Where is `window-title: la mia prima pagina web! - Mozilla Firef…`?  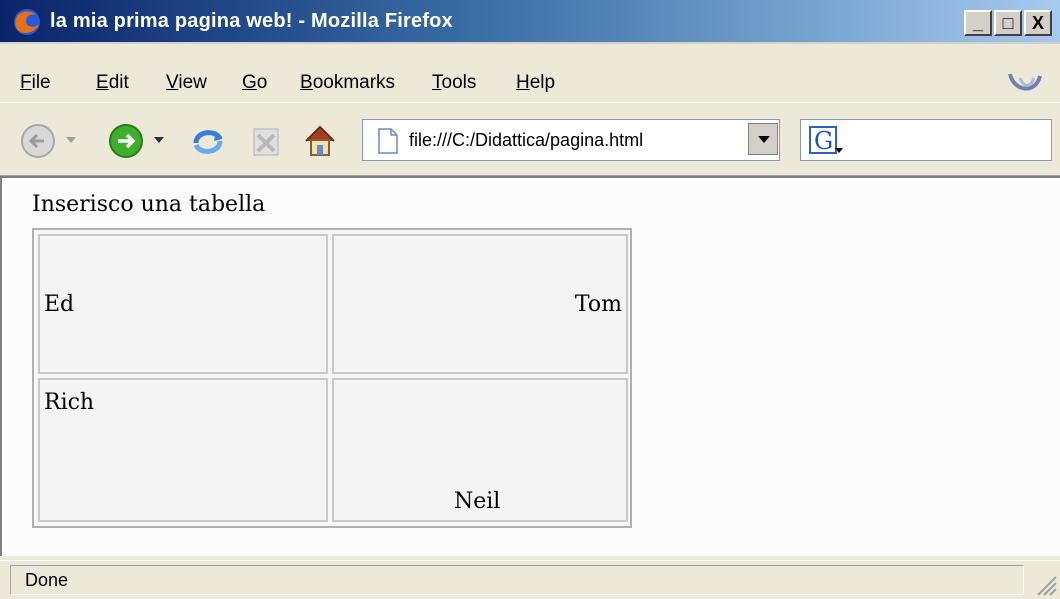
window-title: la mia prima pagina web! - Mozilla Firef… is located at coordinates (251, 21).